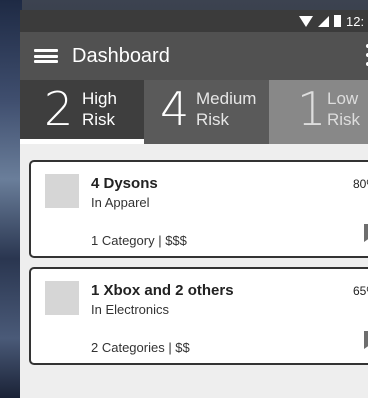  I want to click on card-percent: 80%, so click(360, 184).